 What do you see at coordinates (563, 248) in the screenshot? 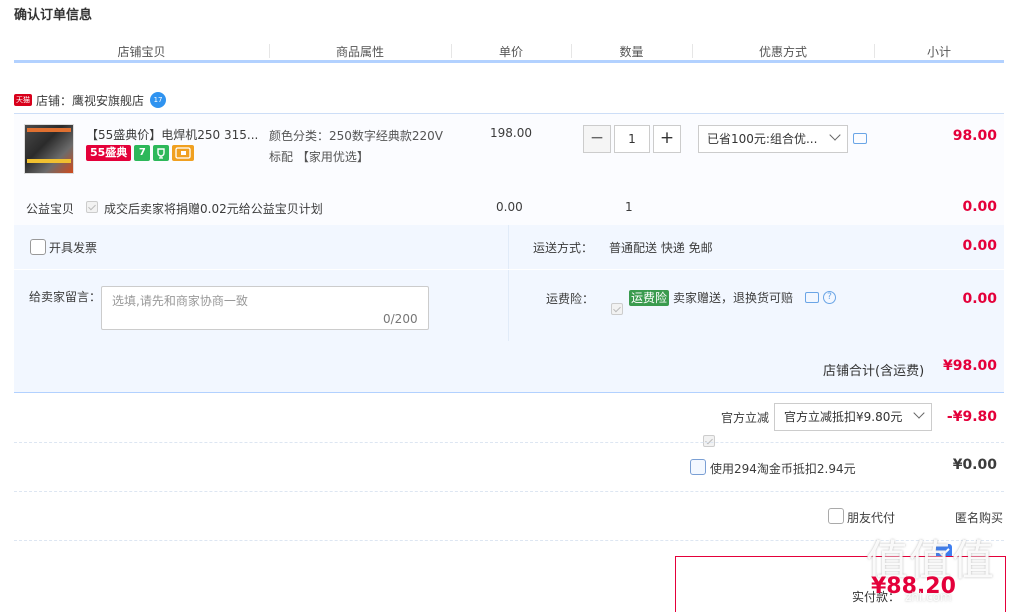
I see `shipping-label: 运送方式：` at bounding box center [563, 248].